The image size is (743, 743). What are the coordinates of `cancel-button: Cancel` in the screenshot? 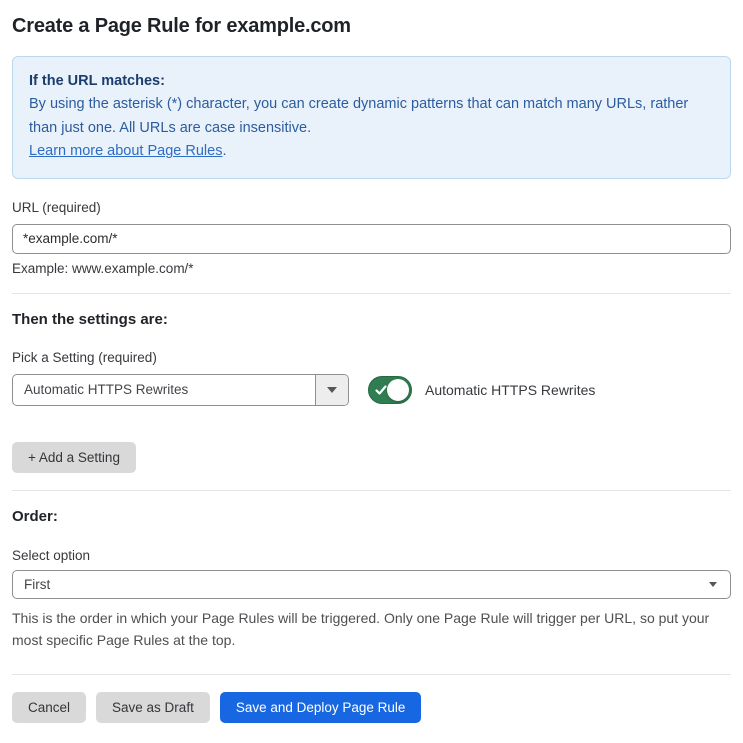 It's located at (49, 707).